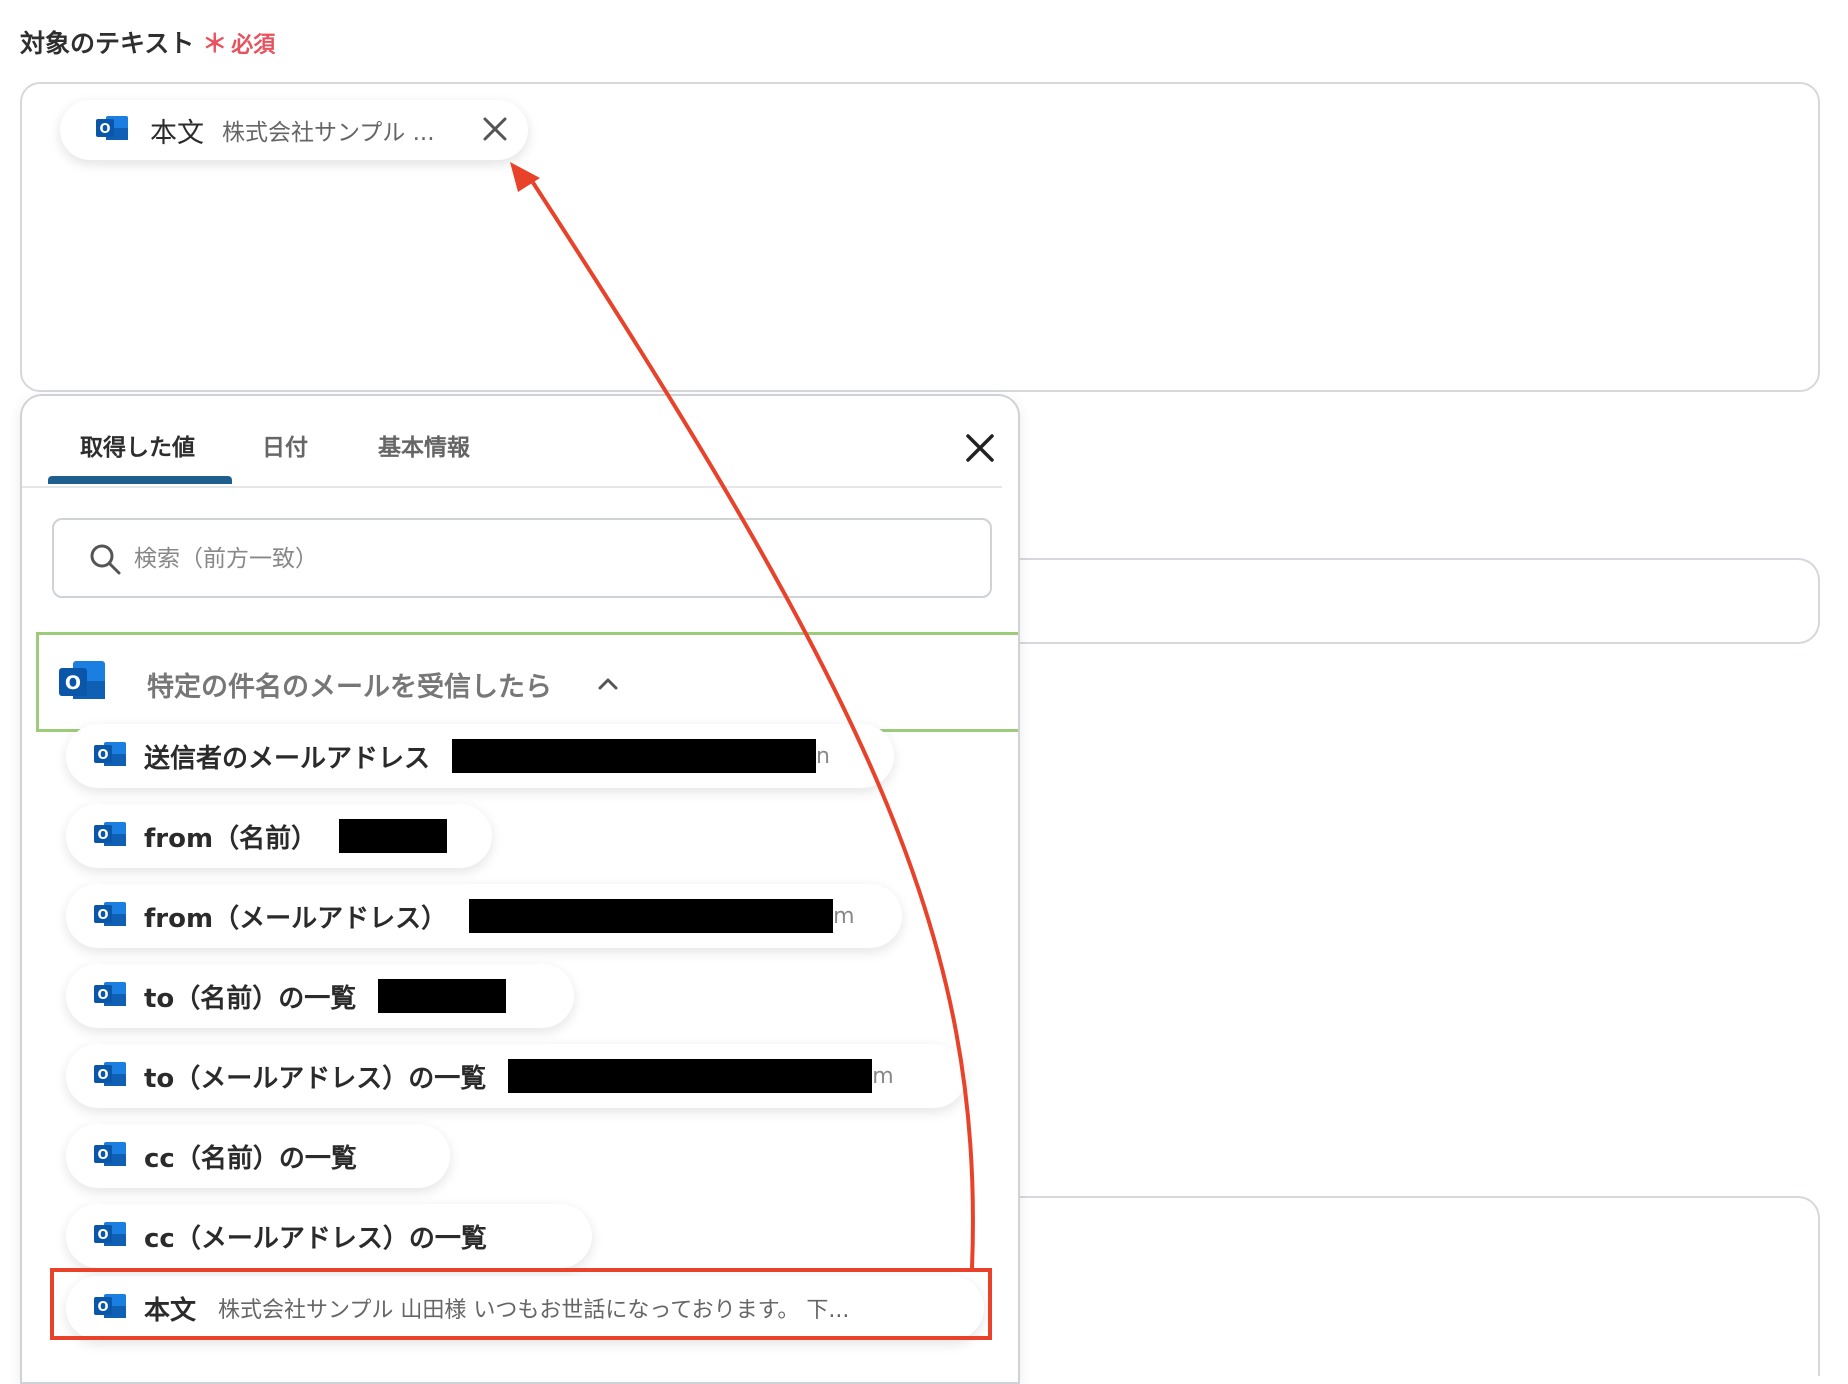 The height and width of the screenshot is (1384, 1848). What do you see at coordinates (521, 1304) in the screenshot?
I see `highlight-box` at bounding box center [521, 1304].